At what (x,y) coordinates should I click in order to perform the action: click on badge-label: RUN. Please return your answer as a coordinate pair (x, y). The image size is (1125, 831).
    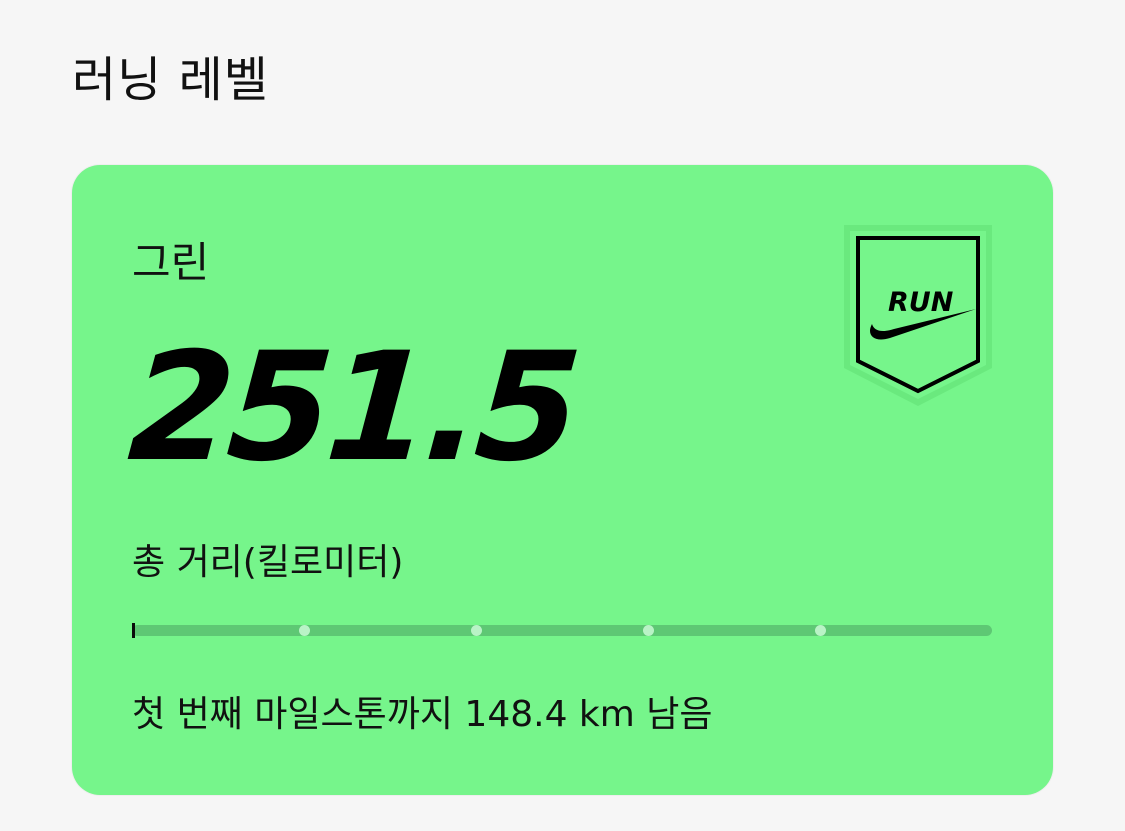
    Looking at the image, I should click on (921, 302).